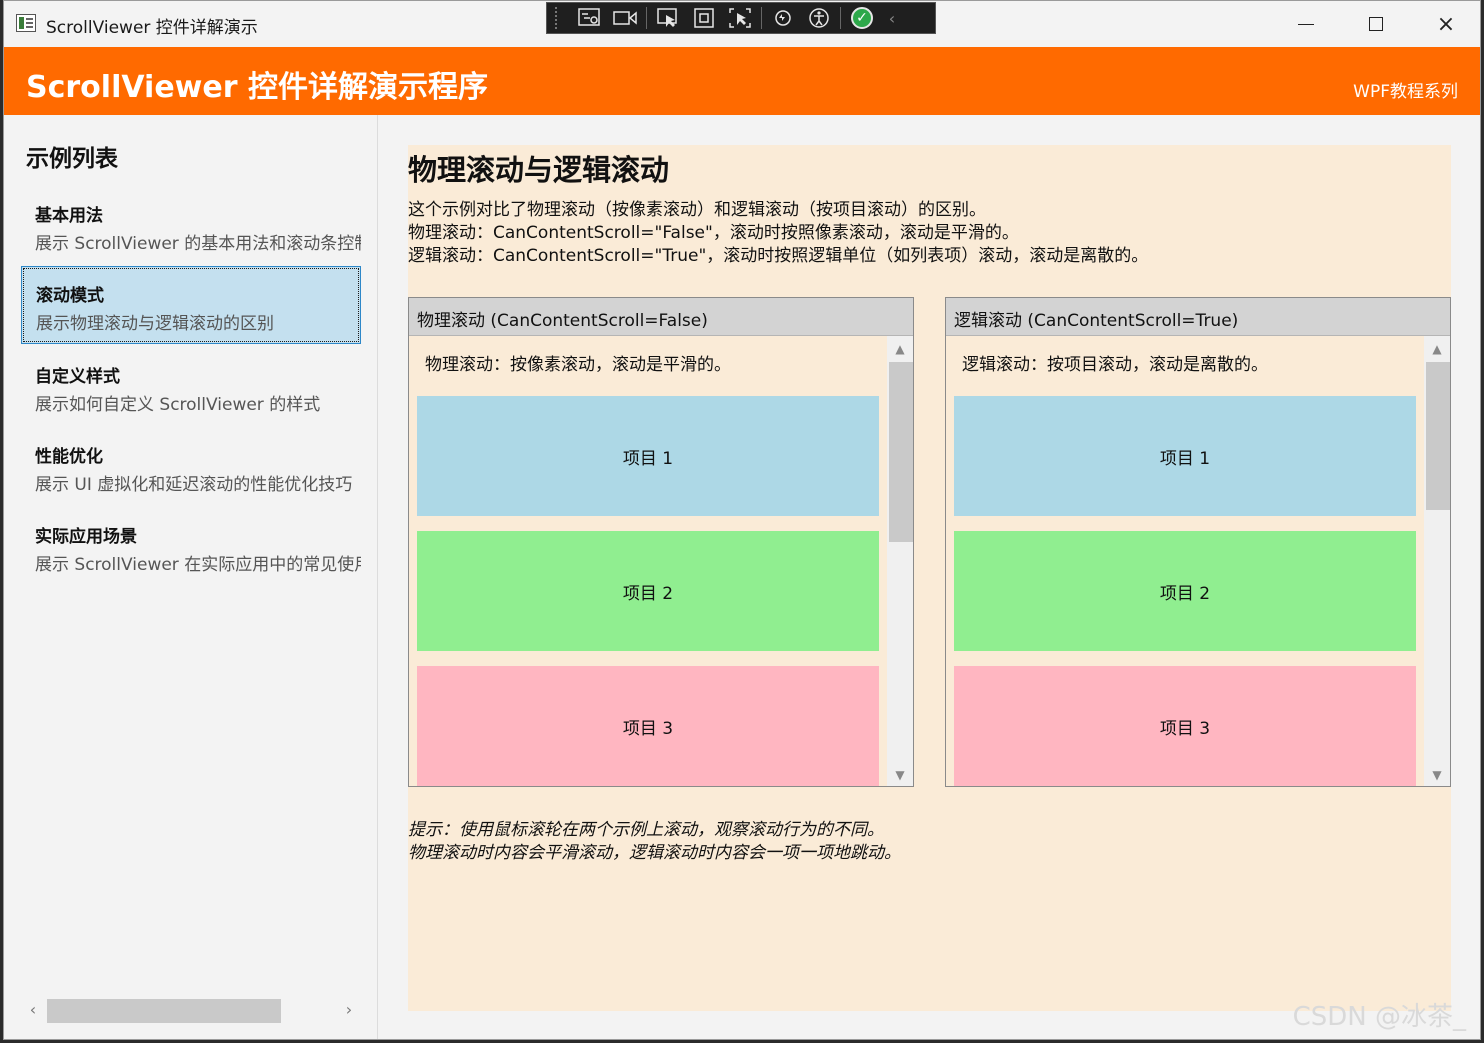 This screenshot has height=1043, width=1484. Describe the element at coordinates (562, 321) in the screenshot. I see `demo-header-label: 物理滚动 (CanContentScroll=False)` at that location.